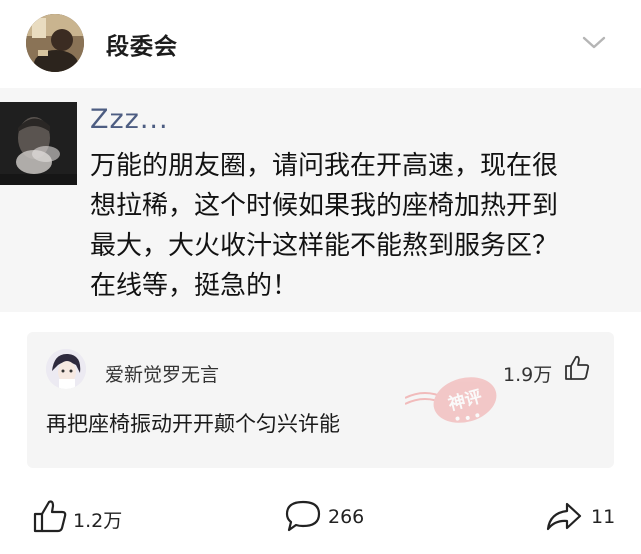 This screenshot has height=554, width=641. Describe the element at coordinates (194, 286) in the screenshot. I see `moment-text-line: 在线等，挺急的！` at that location.